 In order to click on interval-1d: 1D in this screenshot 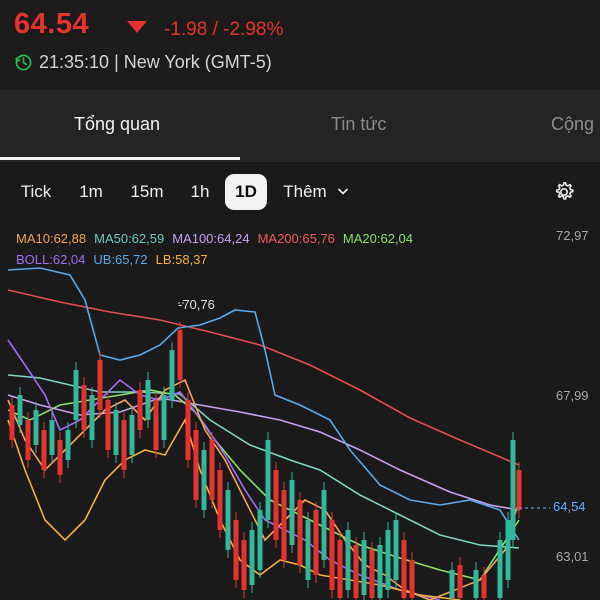, I will do `click(246, 192)`.